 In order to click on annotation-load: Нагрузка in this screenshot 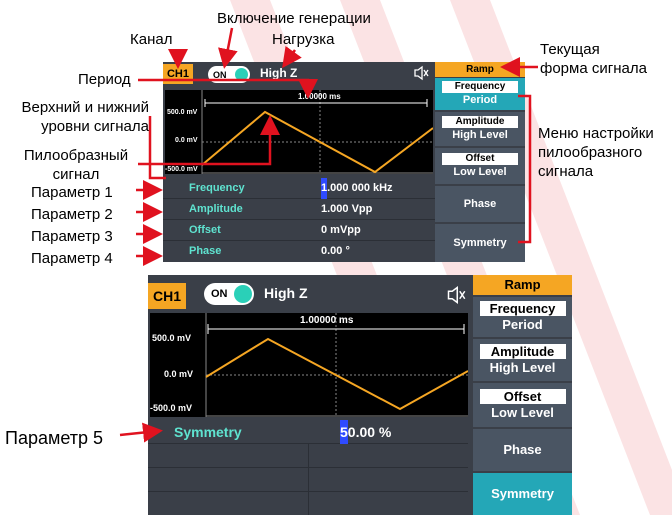, I will do `click(303, 39)`.